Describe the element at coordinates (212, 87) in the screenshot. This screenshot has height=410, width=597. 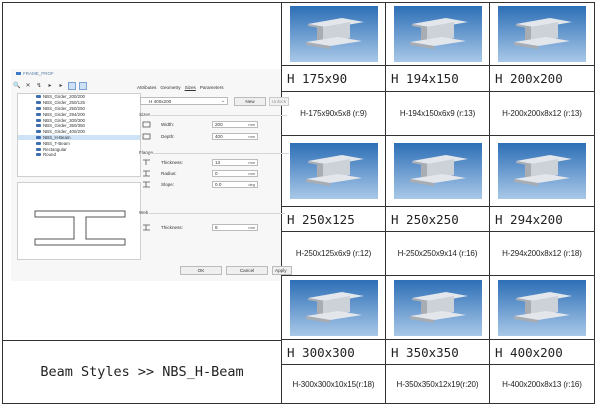
I see `tab-parameters: Parameters` at that location.